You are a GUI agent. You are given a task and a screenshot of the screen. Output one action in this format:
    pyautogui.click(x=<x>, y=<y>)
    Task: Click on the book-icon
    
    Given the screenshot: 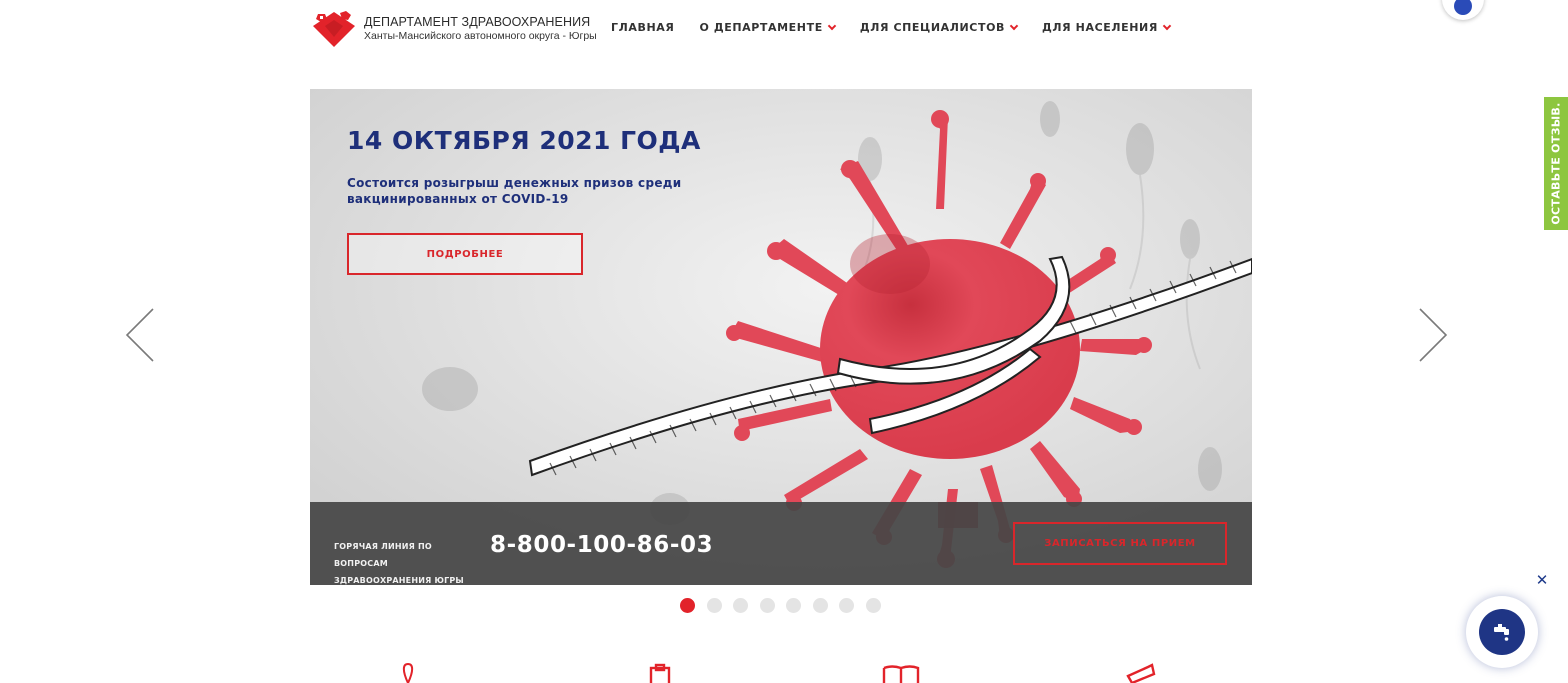 What is the action you would take?
    pyautogui.click(x=901, y=672)
    